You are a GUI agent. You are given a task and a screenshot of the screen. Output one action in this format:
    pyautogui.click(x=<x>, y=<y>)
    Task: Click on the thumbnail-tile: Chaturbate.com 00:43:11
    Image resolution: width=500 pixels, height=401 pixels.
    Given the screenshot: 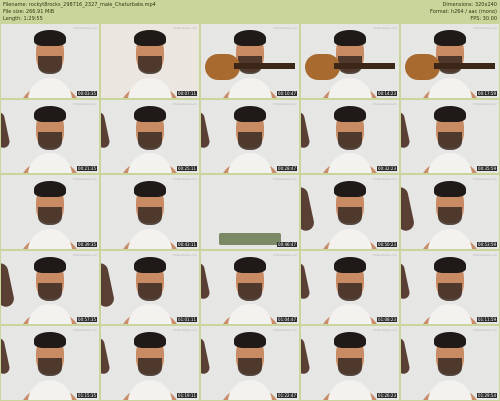 What is the action you would take?
    pyautogui.click(x=150, y=212)
    